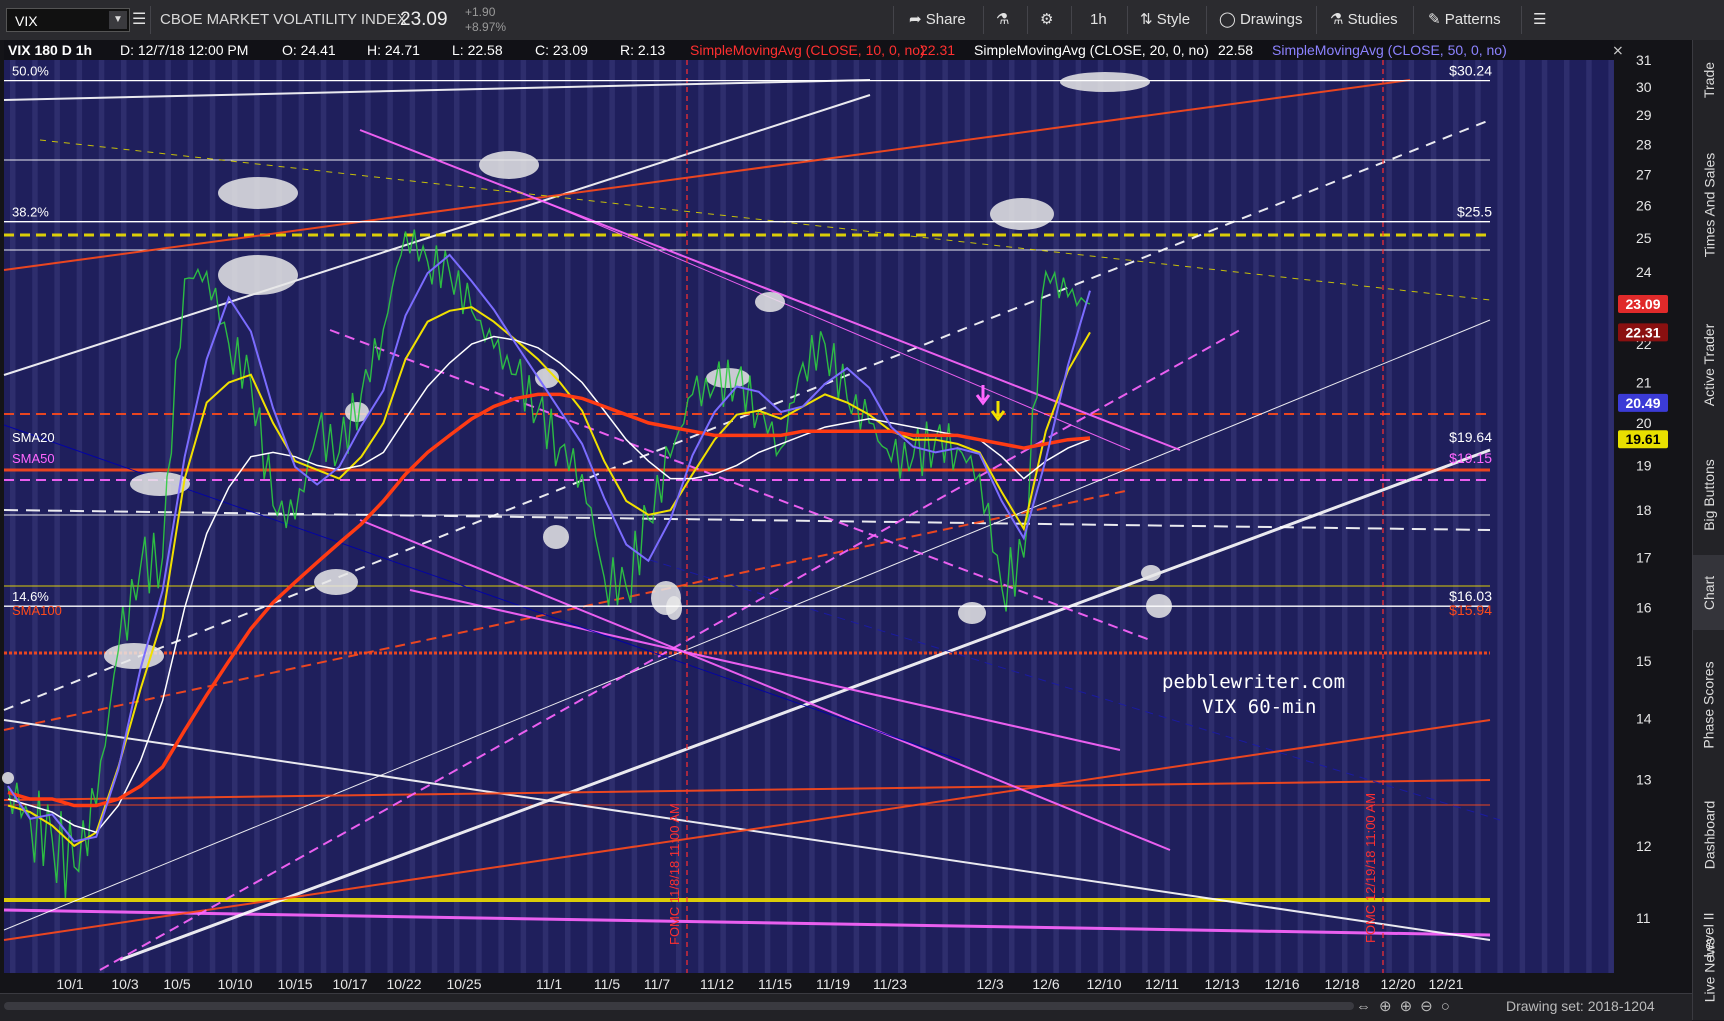 The width and height of the screenshot is (1724, 1021). Describe the element at coordinates (642, 50) in the screenshot. I see `legend-range: R: 2.13` at that location.